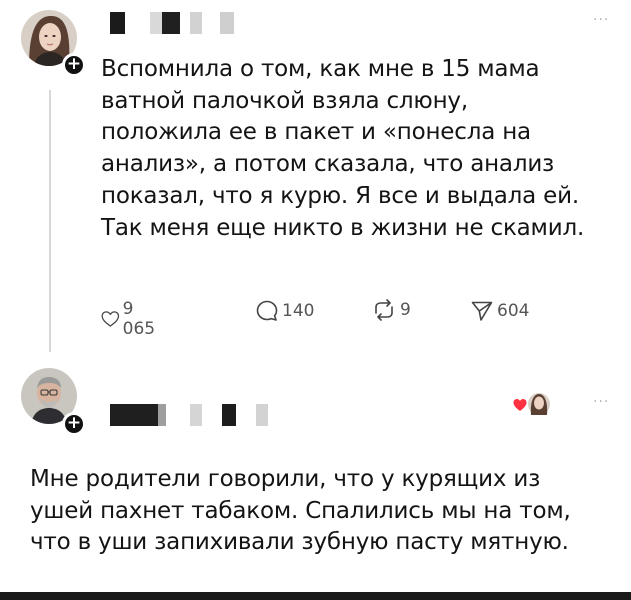  What do you see at coordinates (328, 164) in the screenshot?
I see `post-text-line: анализ», а потом сказала, что анализ` at bounding box center [328, 164].